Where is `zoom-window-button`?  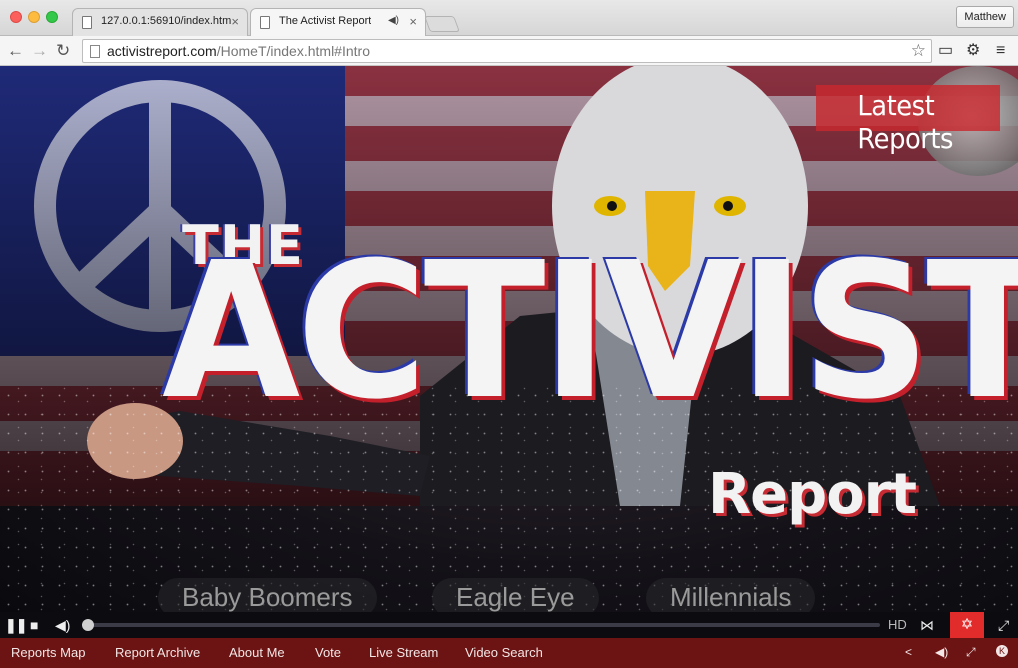 zoom-window-button is located at coordinates (52, 17).